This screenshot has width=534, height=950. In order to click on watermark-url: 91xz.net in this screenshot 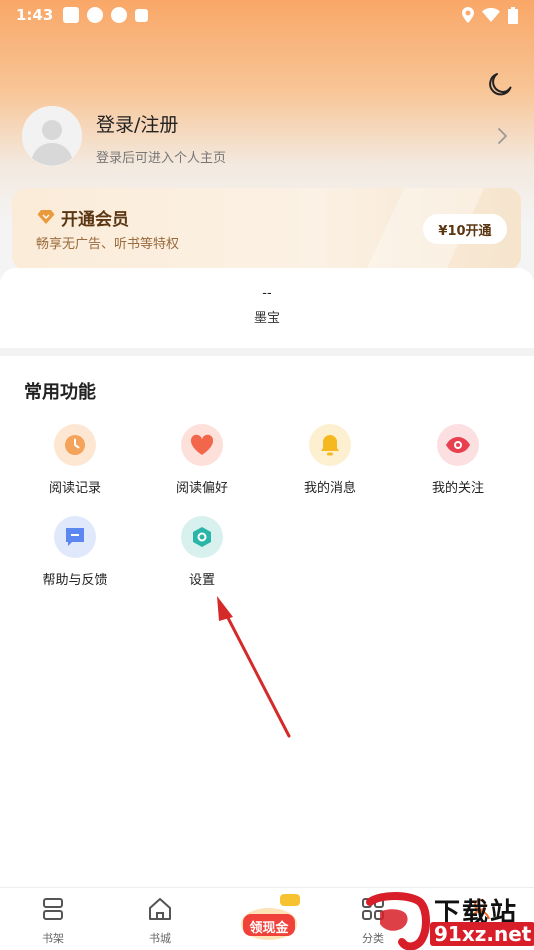, I will do `click(482, 934)`.